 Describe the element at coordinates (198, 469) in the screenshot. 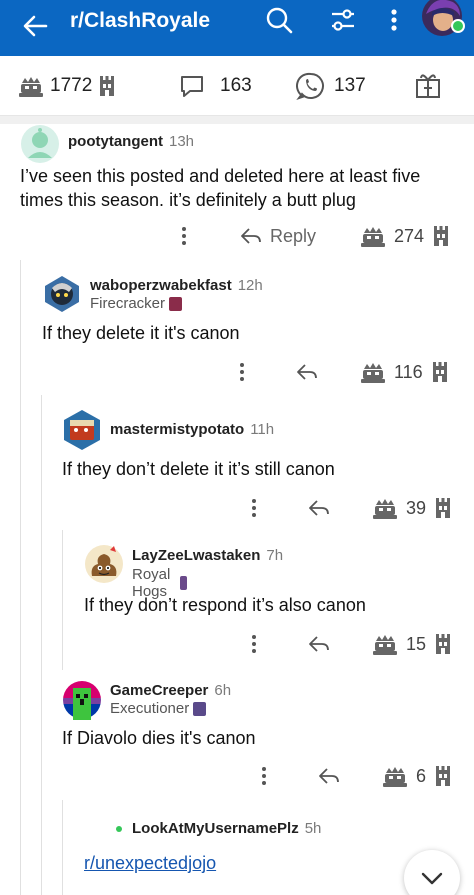

I see `comment-text: If they don’t delete it it’s still canon` at that location.